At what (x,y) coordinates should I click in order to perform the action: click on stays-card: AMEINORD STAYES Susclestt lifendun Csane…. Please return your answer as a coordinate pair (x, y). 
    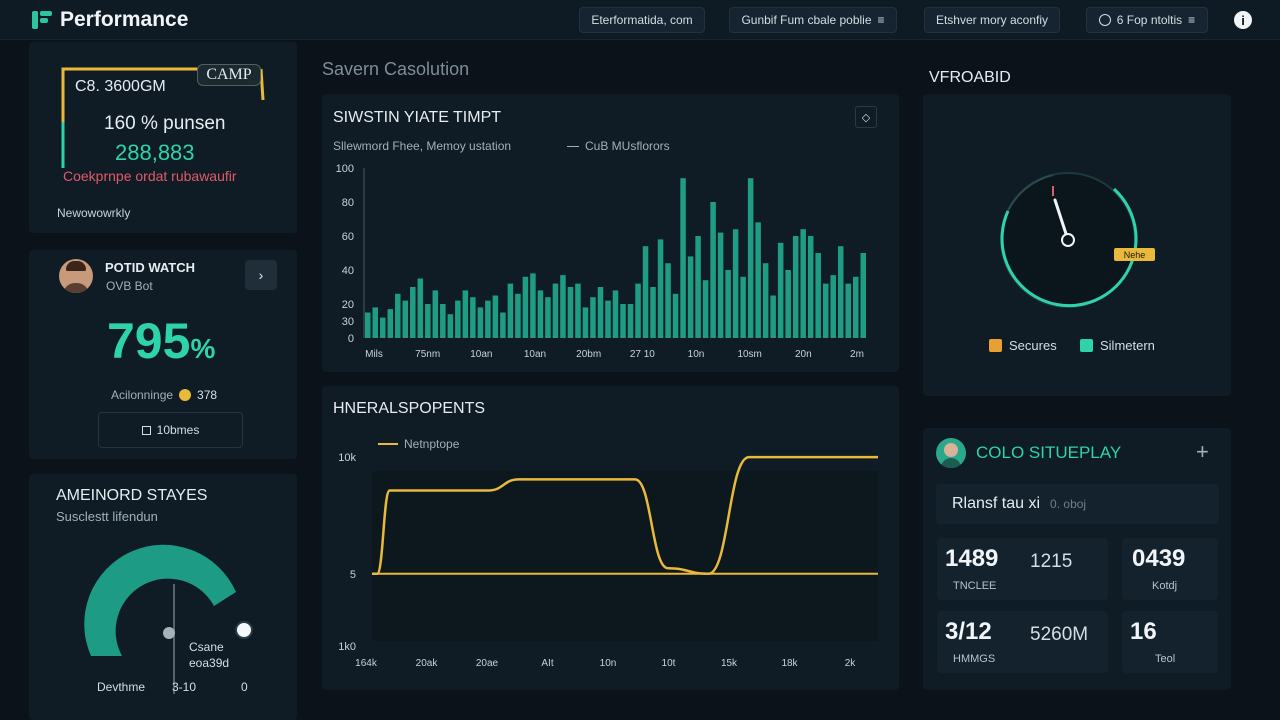
    Looking at the image, I should click on (163, 597).